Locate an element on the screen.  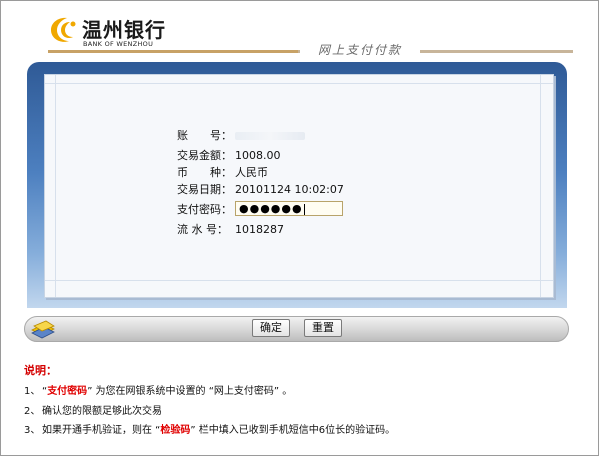
instruction-item: 1、 “支付密码” 为您在网银系统中设置的 “网上支付密码” 。 is located at coordinates (158, 389).